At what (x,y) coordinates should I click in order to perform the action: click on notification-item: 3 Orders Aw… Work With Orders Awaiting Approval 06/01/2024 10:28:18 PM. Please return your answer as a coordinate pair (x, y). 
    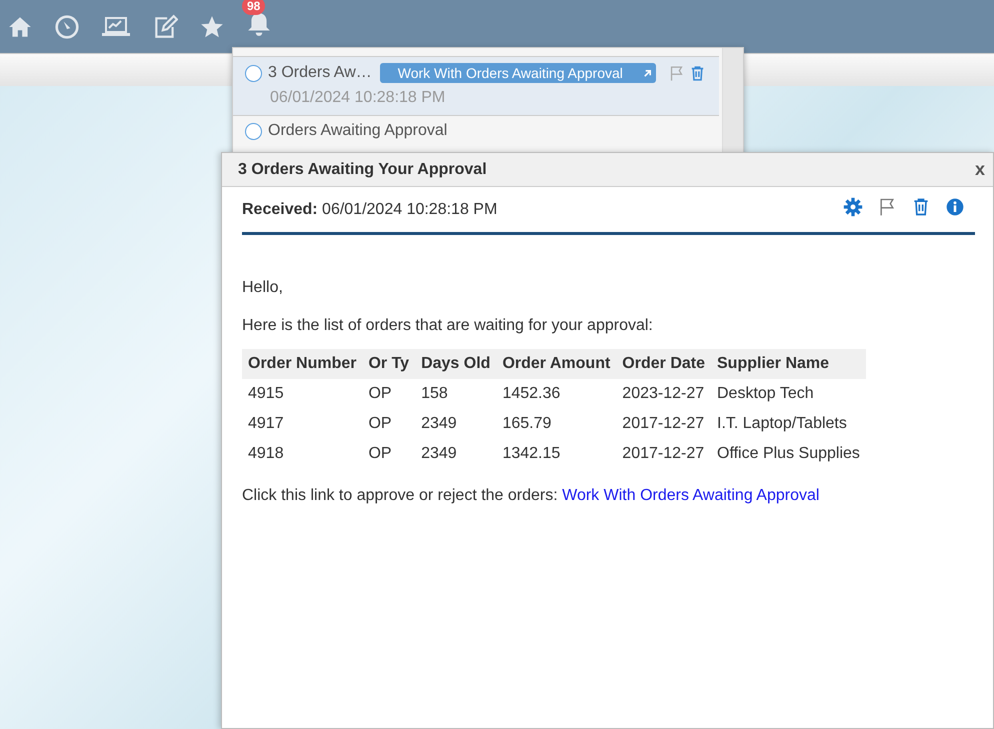
    Looking at the image, I should click on (476, 85).